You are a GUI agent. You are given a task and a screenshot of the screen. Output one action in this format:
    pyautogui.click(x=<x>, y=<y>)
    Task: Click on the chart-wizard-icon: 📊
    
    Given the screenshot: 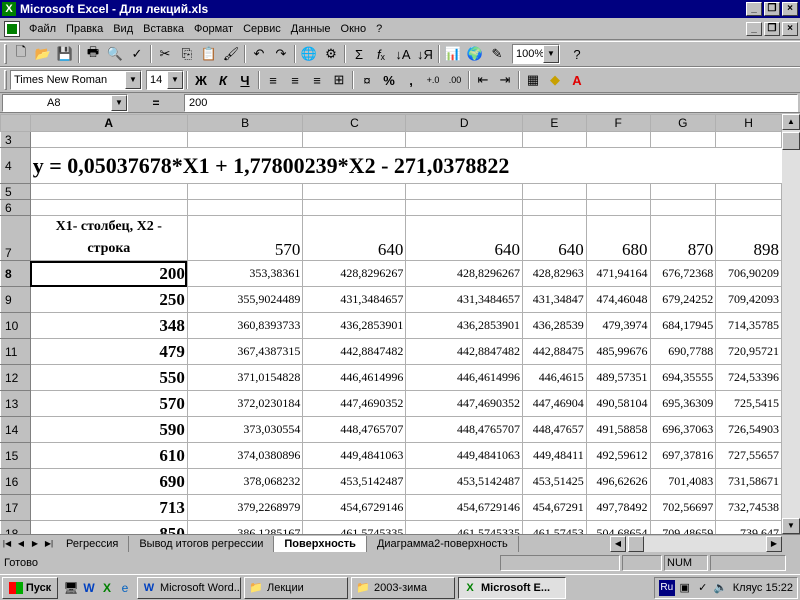 What is the action you would take?
    pyautogui.click(x=453, y=54)
    